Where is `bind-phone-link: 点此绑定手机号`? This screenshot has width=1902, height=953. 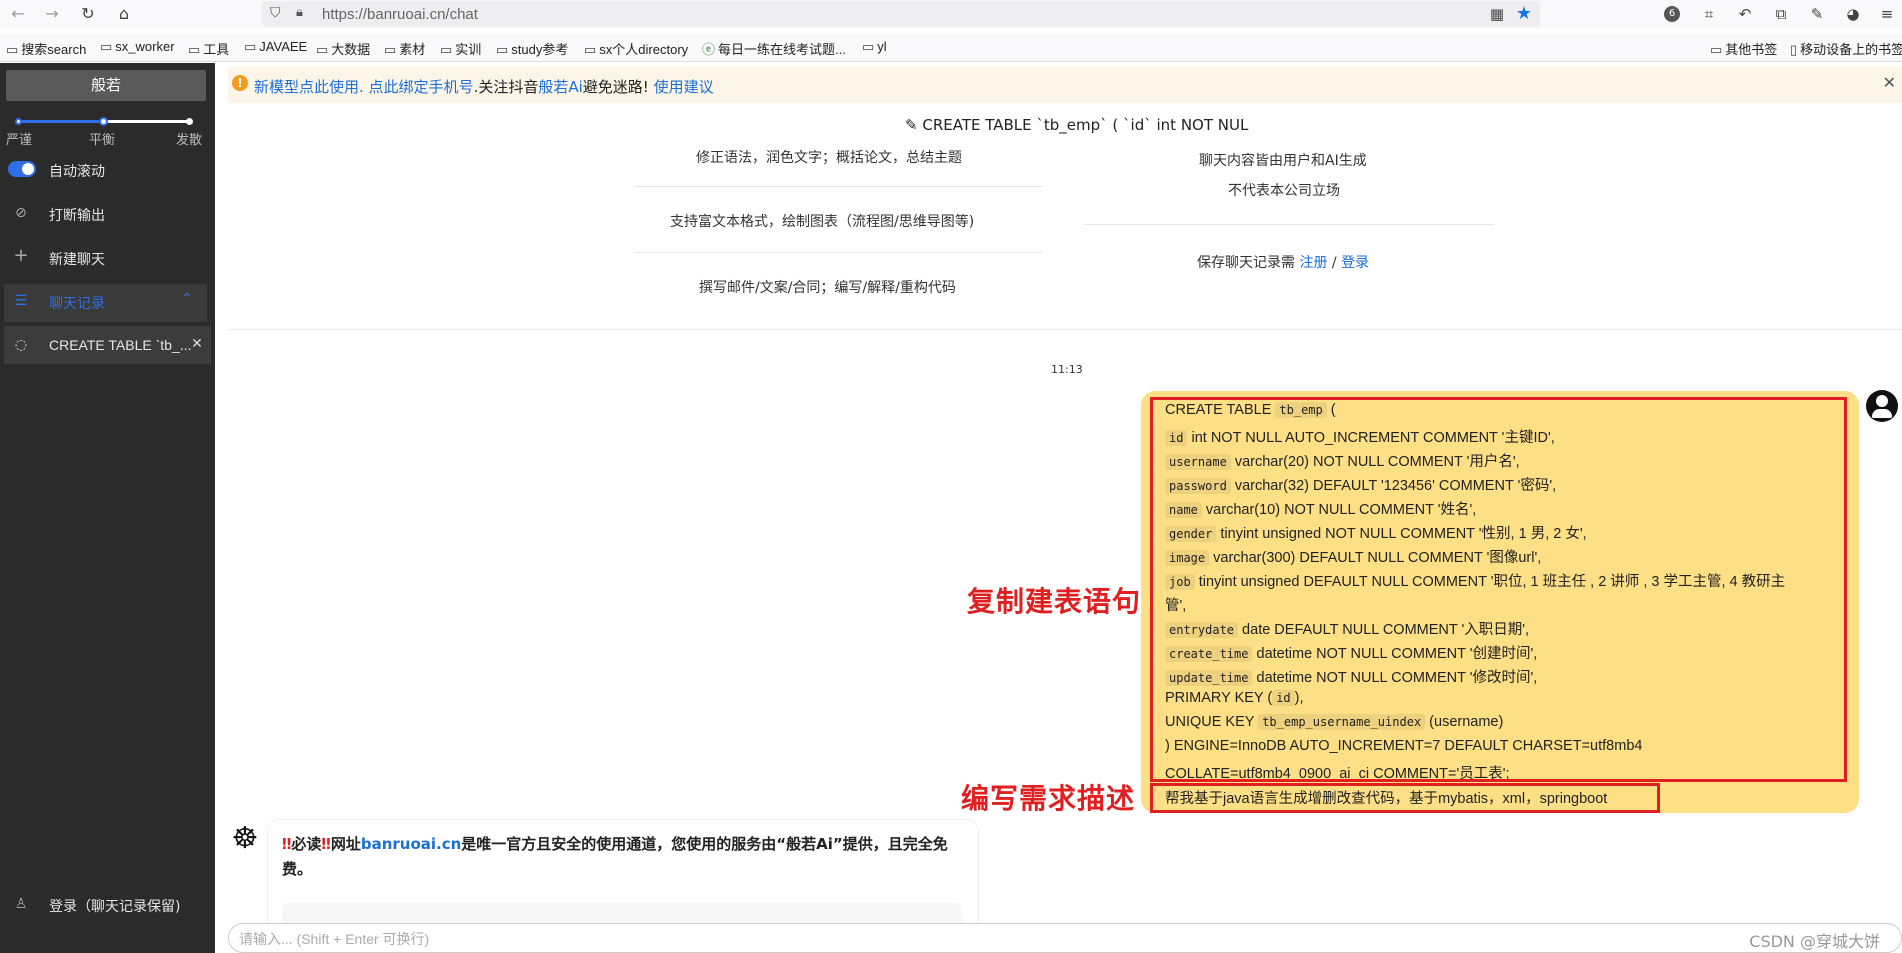 bind-phone-link: 点此绑定手机号 is located at coordinates (419, 87).